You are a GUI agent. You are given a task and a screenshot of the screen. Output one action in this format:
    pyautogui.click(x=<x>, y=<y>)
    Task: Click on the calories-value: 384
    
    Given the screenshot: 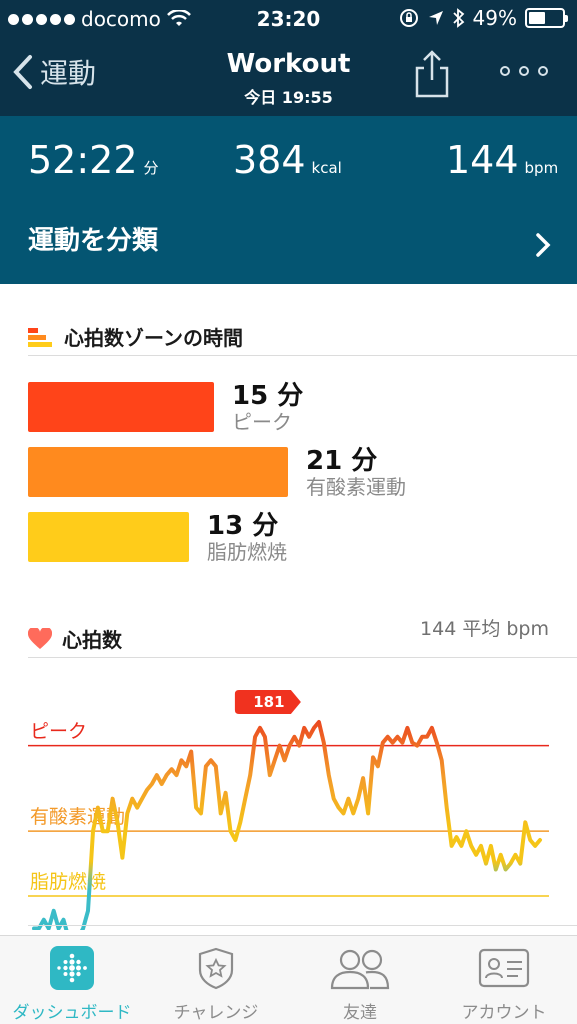 What is the action you would take?
    pyautogui.click(x=269, y=160)
    